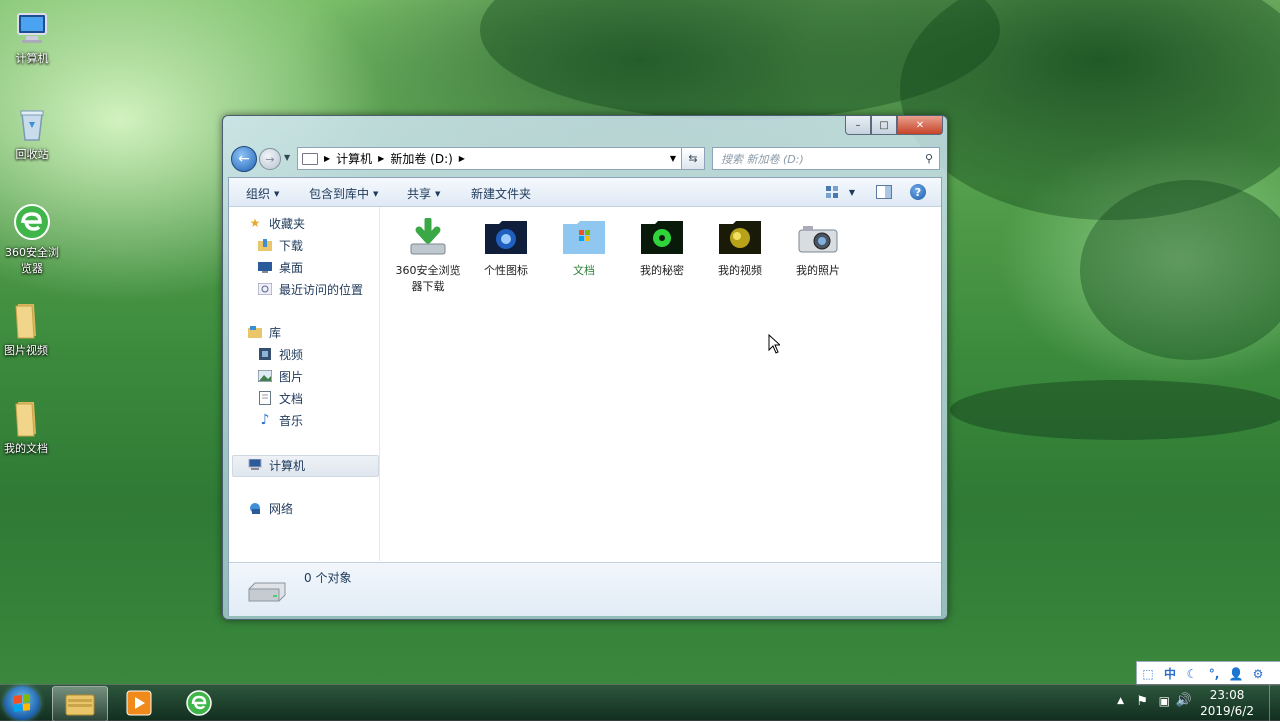 This screenshot has width=1280, height=722. I want to click on desktop-icon-my-documents: 我的文档, so click(29, 427).